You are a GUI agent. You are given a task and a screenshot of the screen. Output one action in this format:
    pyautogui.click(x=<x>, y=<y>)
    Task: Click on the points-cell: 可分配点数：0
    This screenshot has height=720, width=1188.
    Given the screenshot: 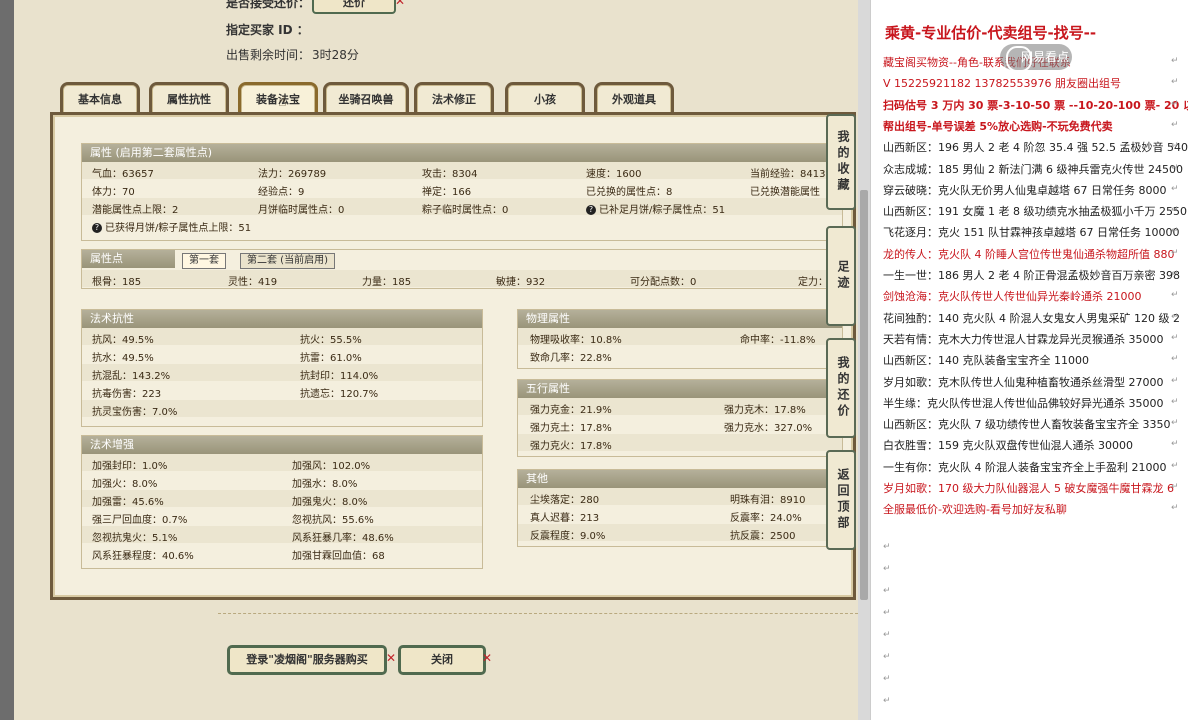 What is the action you would take?
    pyautogui.click(x=663, y=282)
    